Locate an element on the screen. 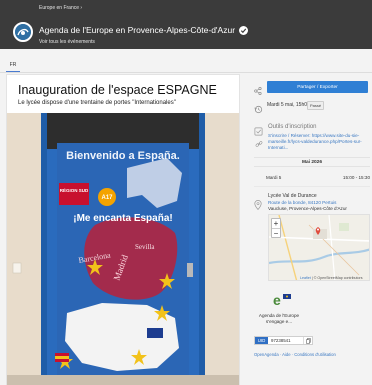 This screenshot has height=385, width=372. verified-icon is located at coordinates (244, 30).